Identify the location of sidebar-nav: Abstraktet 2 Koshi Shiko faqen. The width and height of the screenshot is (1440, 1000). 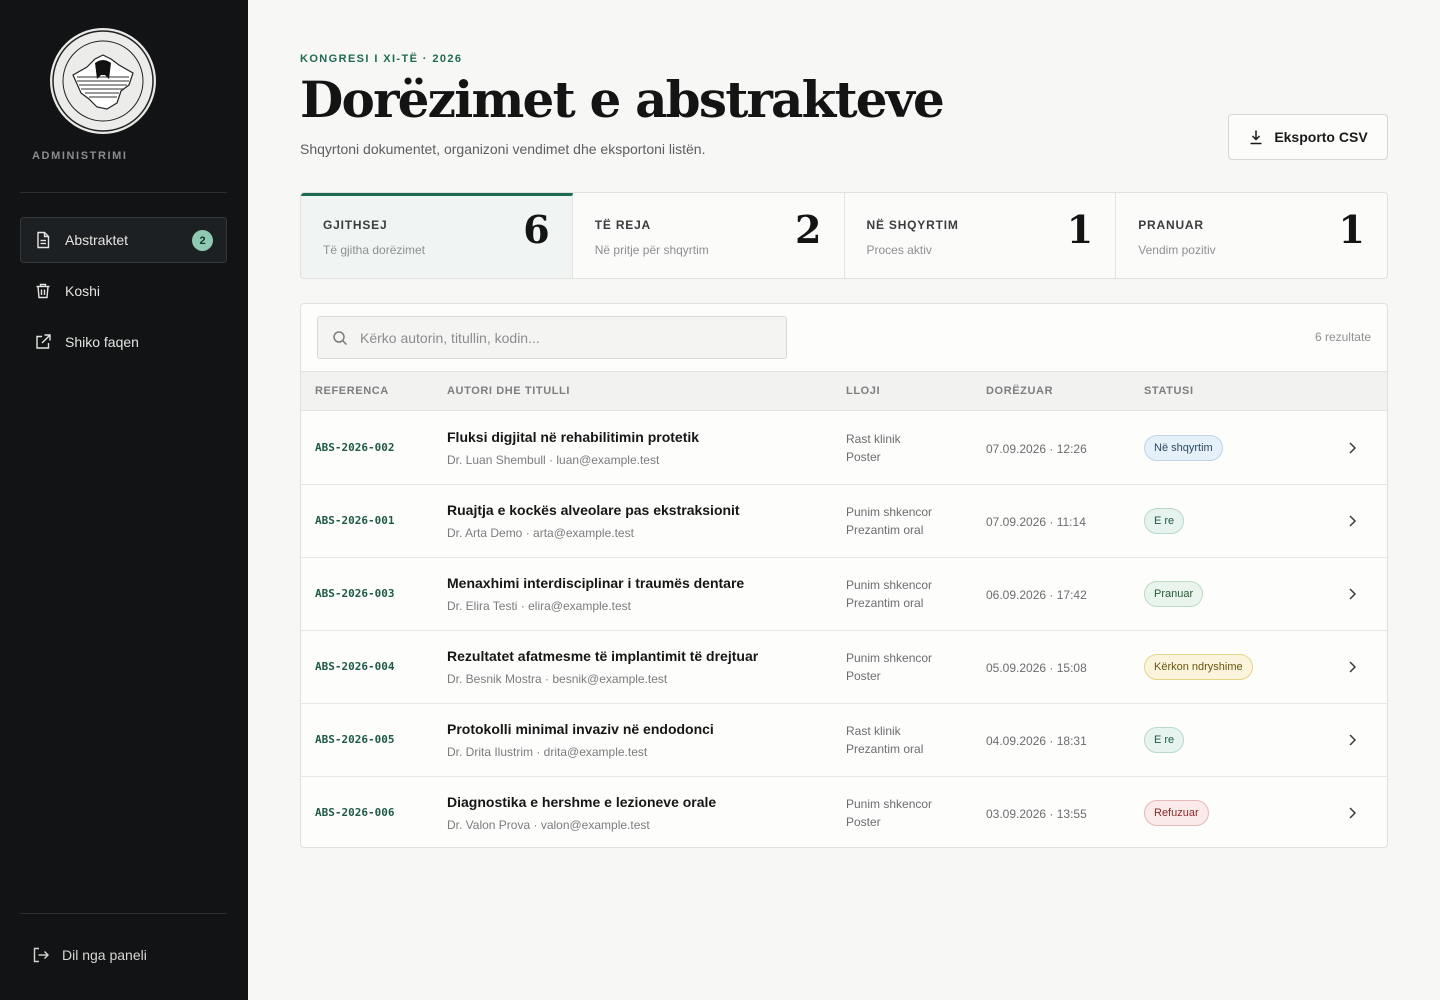
(123, 293).